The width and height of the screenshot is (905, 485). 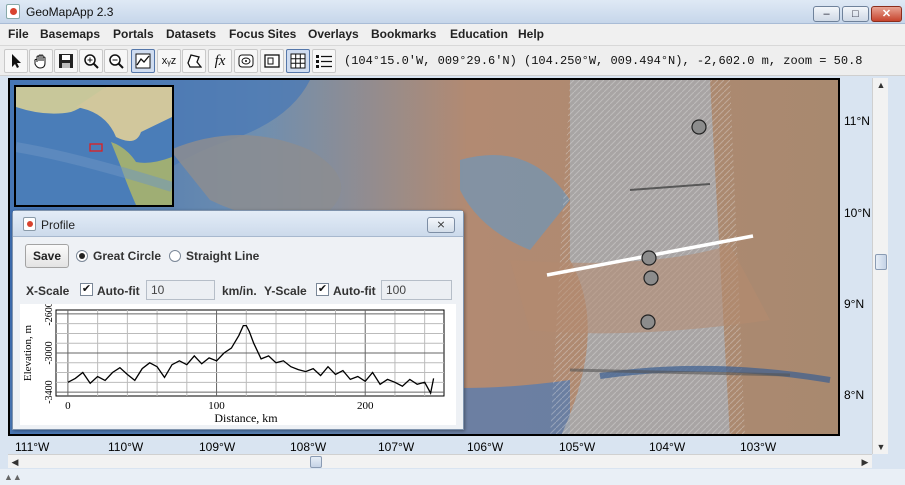 What do you see at coordinates (238, 224) in the screenshot?
I see `profile-title-bar: Profile ⨯` at bounding box center [238, 224].